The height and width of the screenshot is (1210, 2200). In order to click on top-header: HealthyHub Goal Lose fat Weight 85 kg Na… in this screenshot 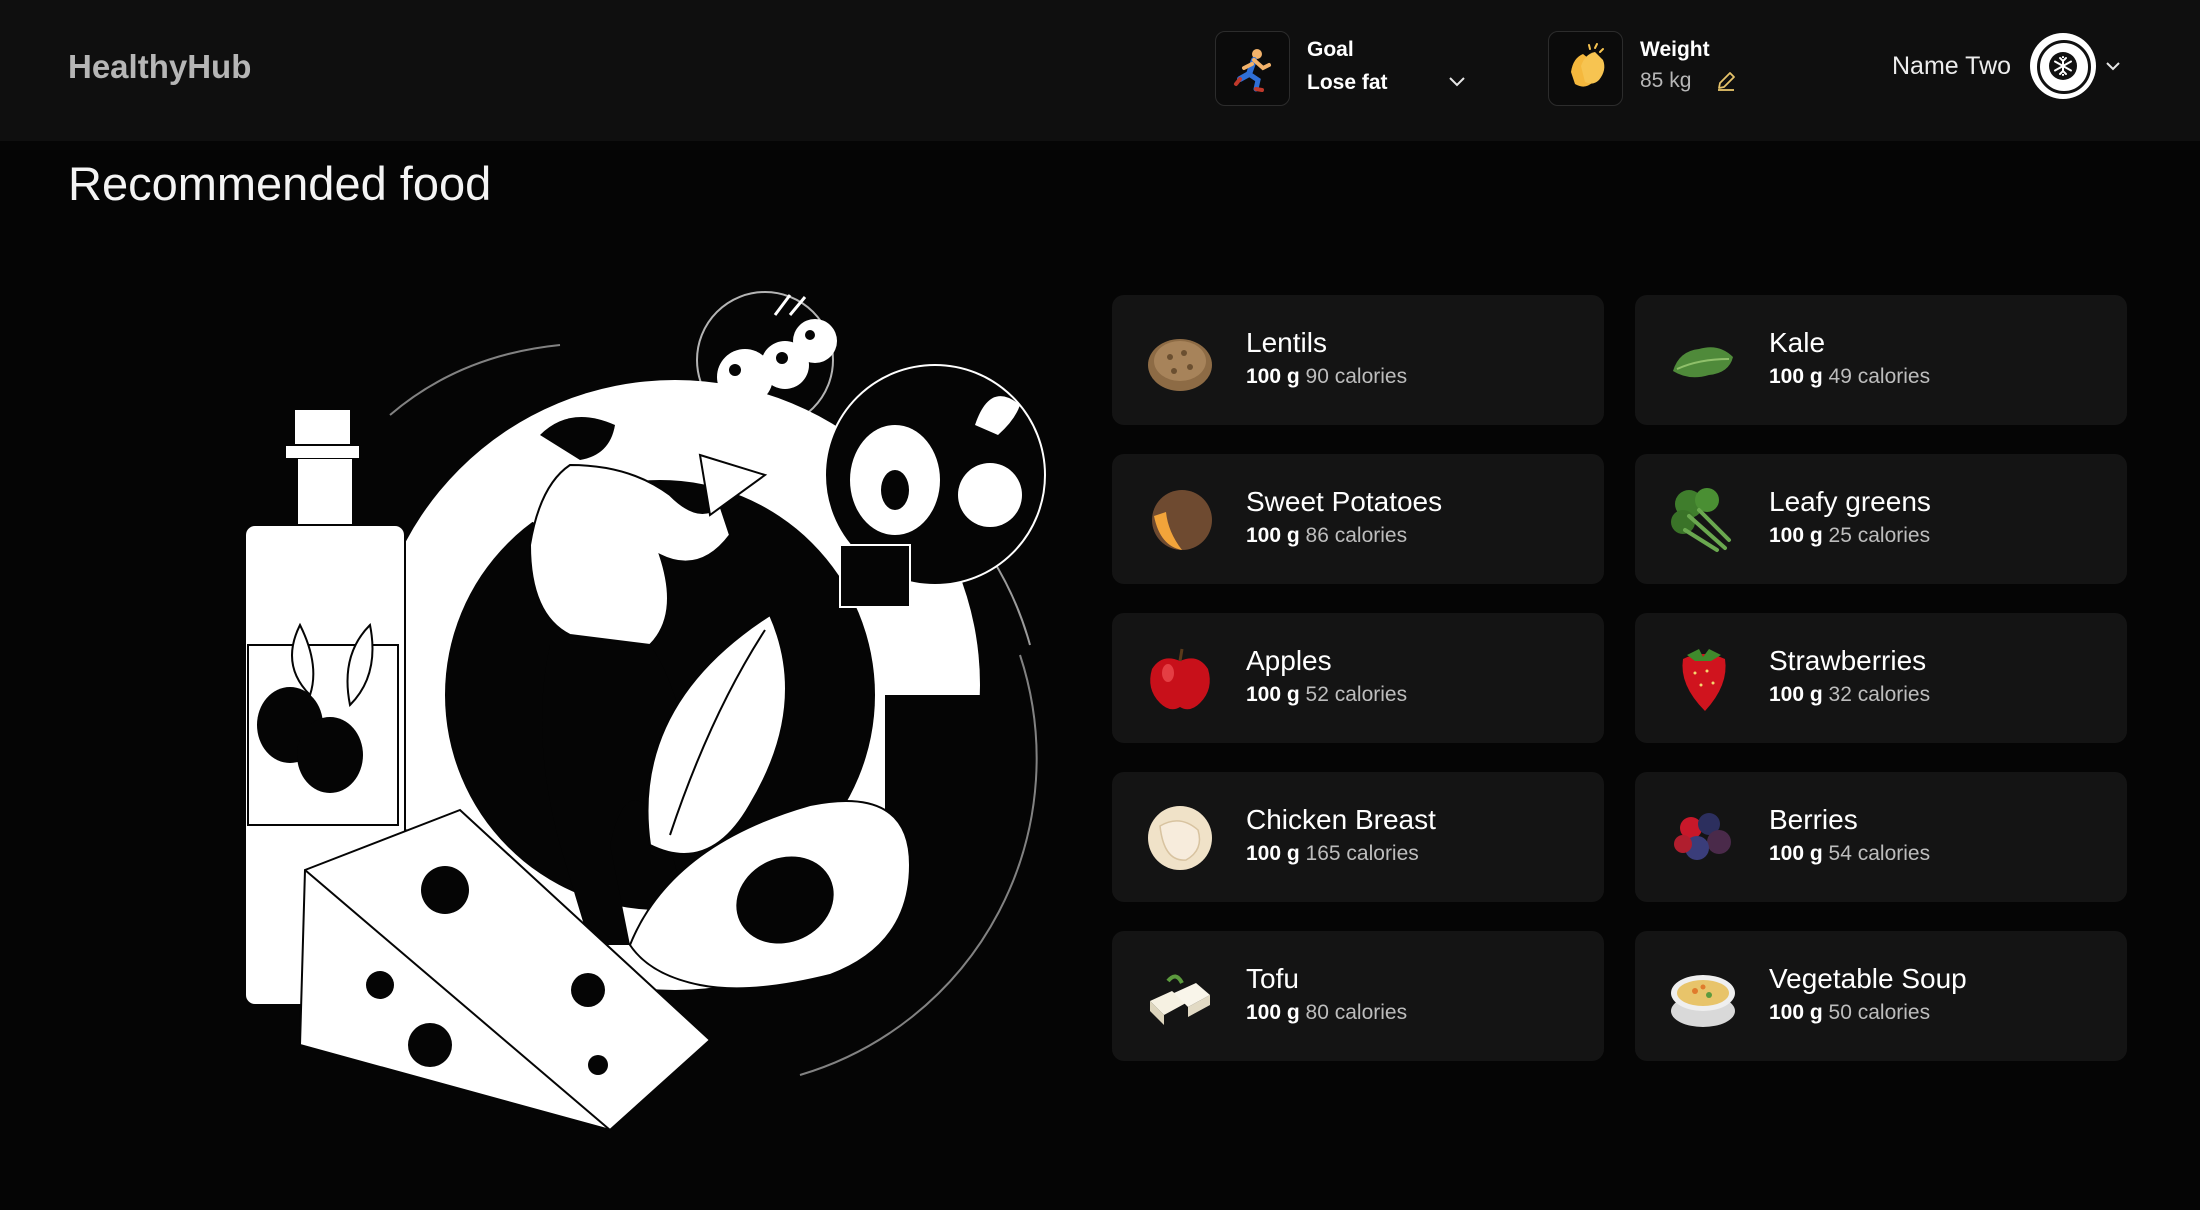, I will do `click(1100, 70)`.